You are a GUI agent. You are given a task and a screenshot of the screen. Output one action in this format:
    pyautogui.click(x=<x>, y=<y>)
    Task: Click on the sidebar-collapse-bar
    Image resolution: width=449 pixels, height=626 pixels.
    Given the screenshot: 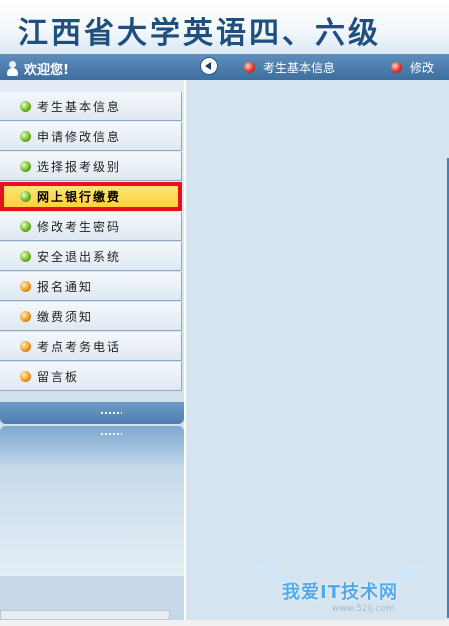 What is the action you would take?
    pyautogui.click(x=92, y=413)
    